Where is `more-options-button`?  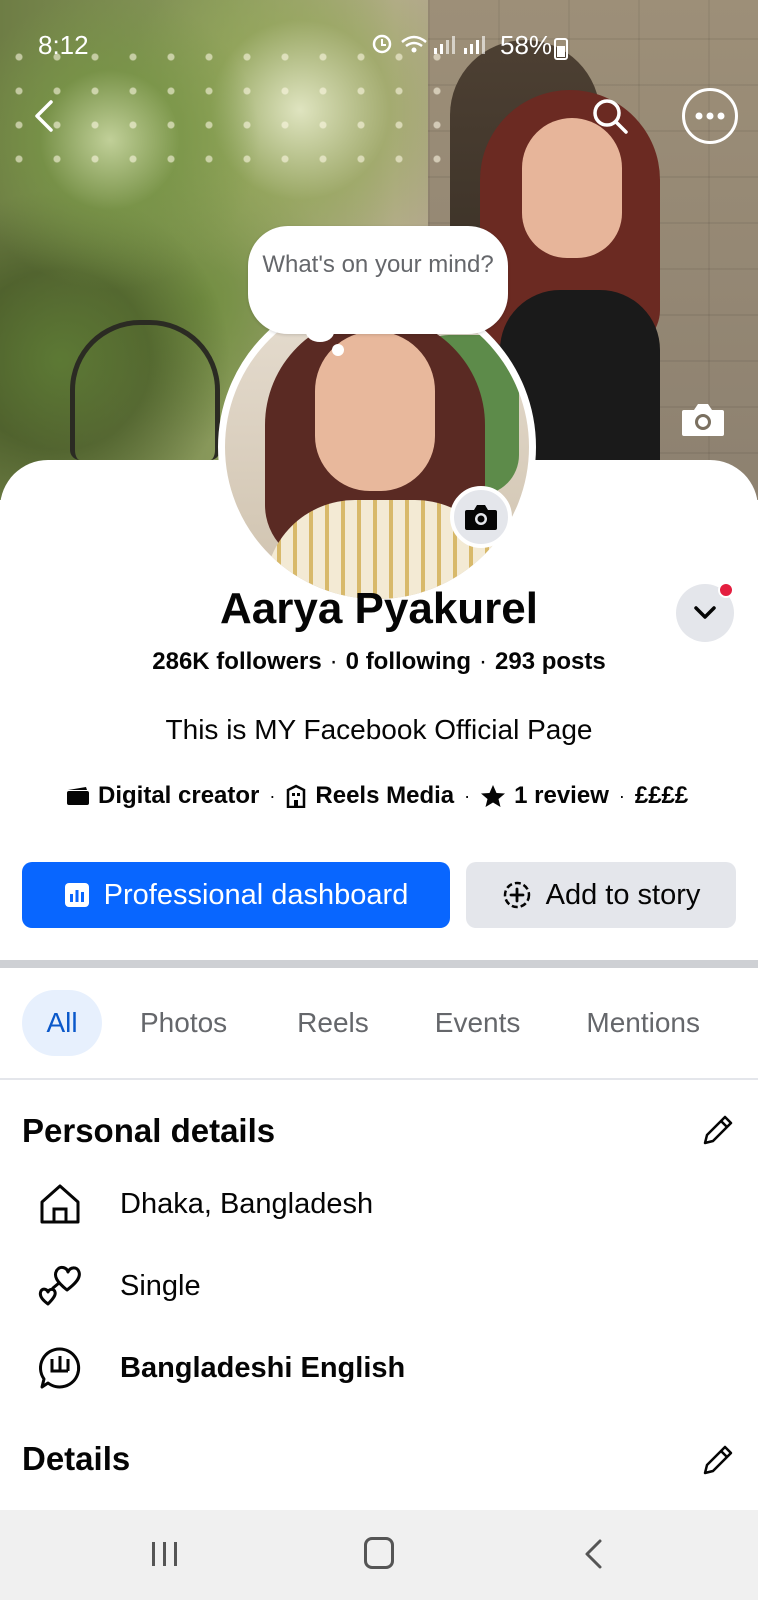 more-options-button is located at coordinates (710, 116).